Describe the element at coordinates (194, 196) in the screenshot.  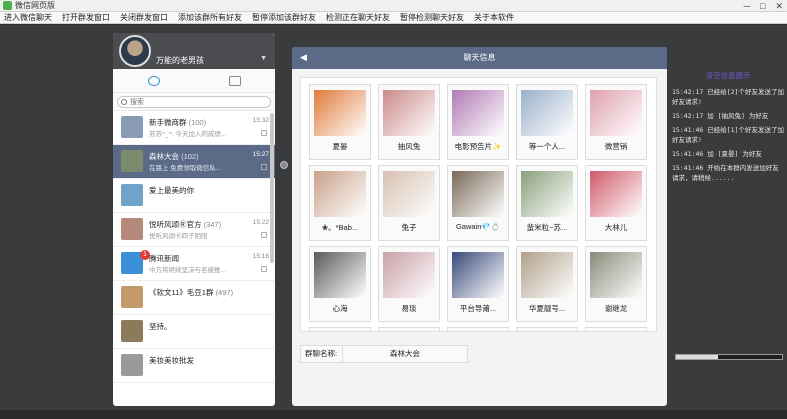
I see `list-item: 爱上最美的你` at that location.